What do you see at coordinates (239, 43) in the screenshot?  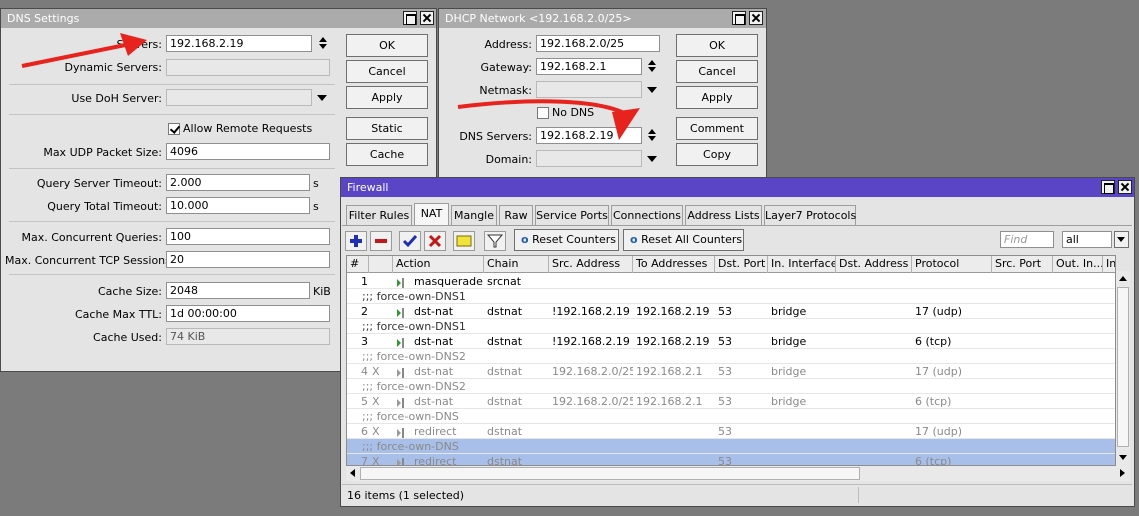 I see `dns-servers-field: 192.168.2.19` at bounding box center [239, 43].